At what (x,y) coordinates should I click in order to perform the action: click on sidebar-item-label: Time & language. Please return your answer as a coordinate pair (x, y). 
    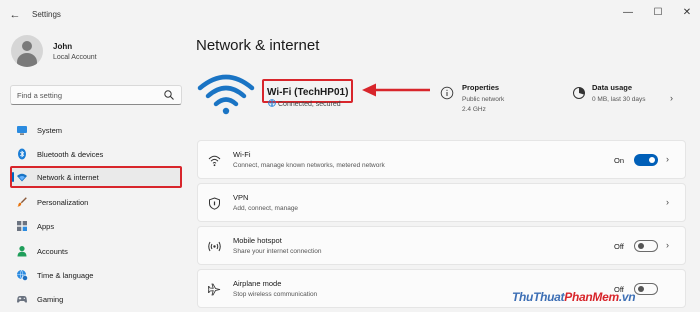
    Looking at the image, I should click on (65, 275).